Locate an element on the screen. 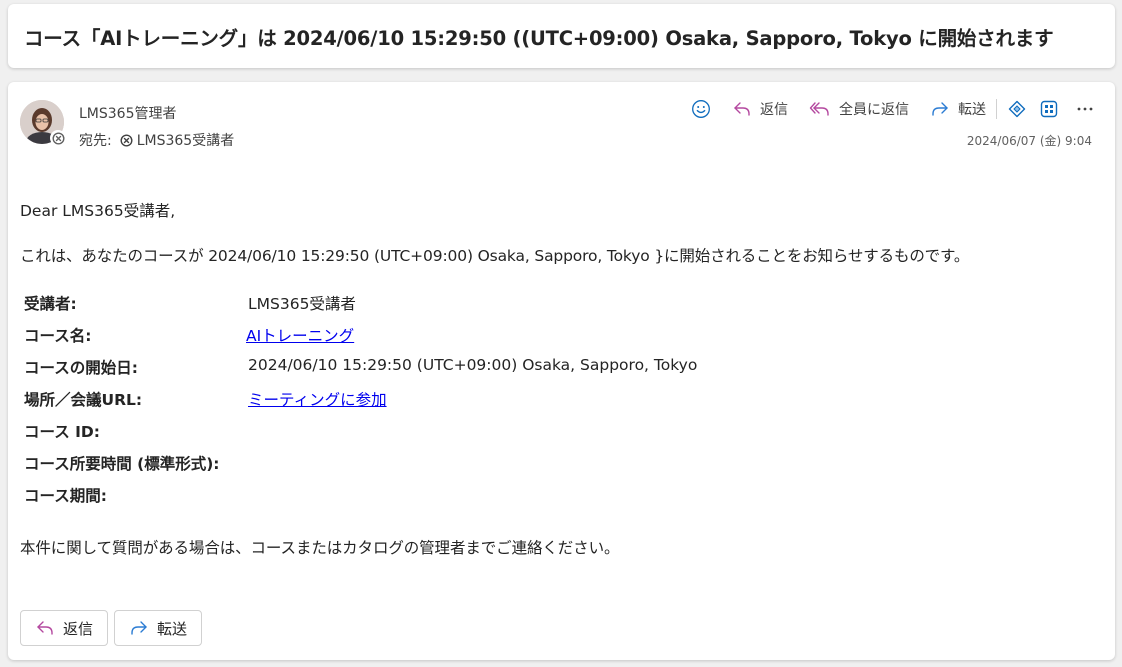  recipients-line: 宛先: LMS365受講者 is located at coordinates (156, 140).